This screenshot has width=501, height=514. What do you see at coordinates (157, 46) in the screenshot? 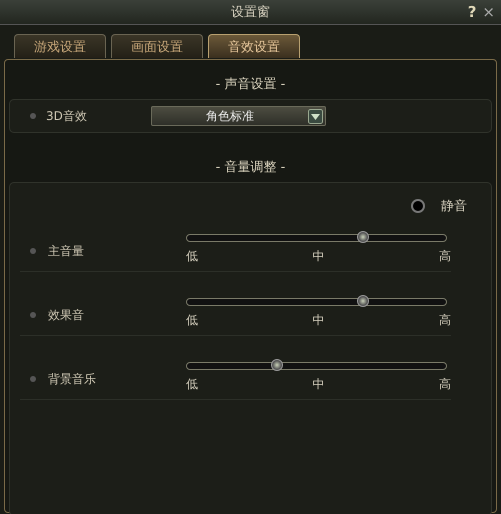
I see `tab: 画面设置` at bounding box center [157, 46].